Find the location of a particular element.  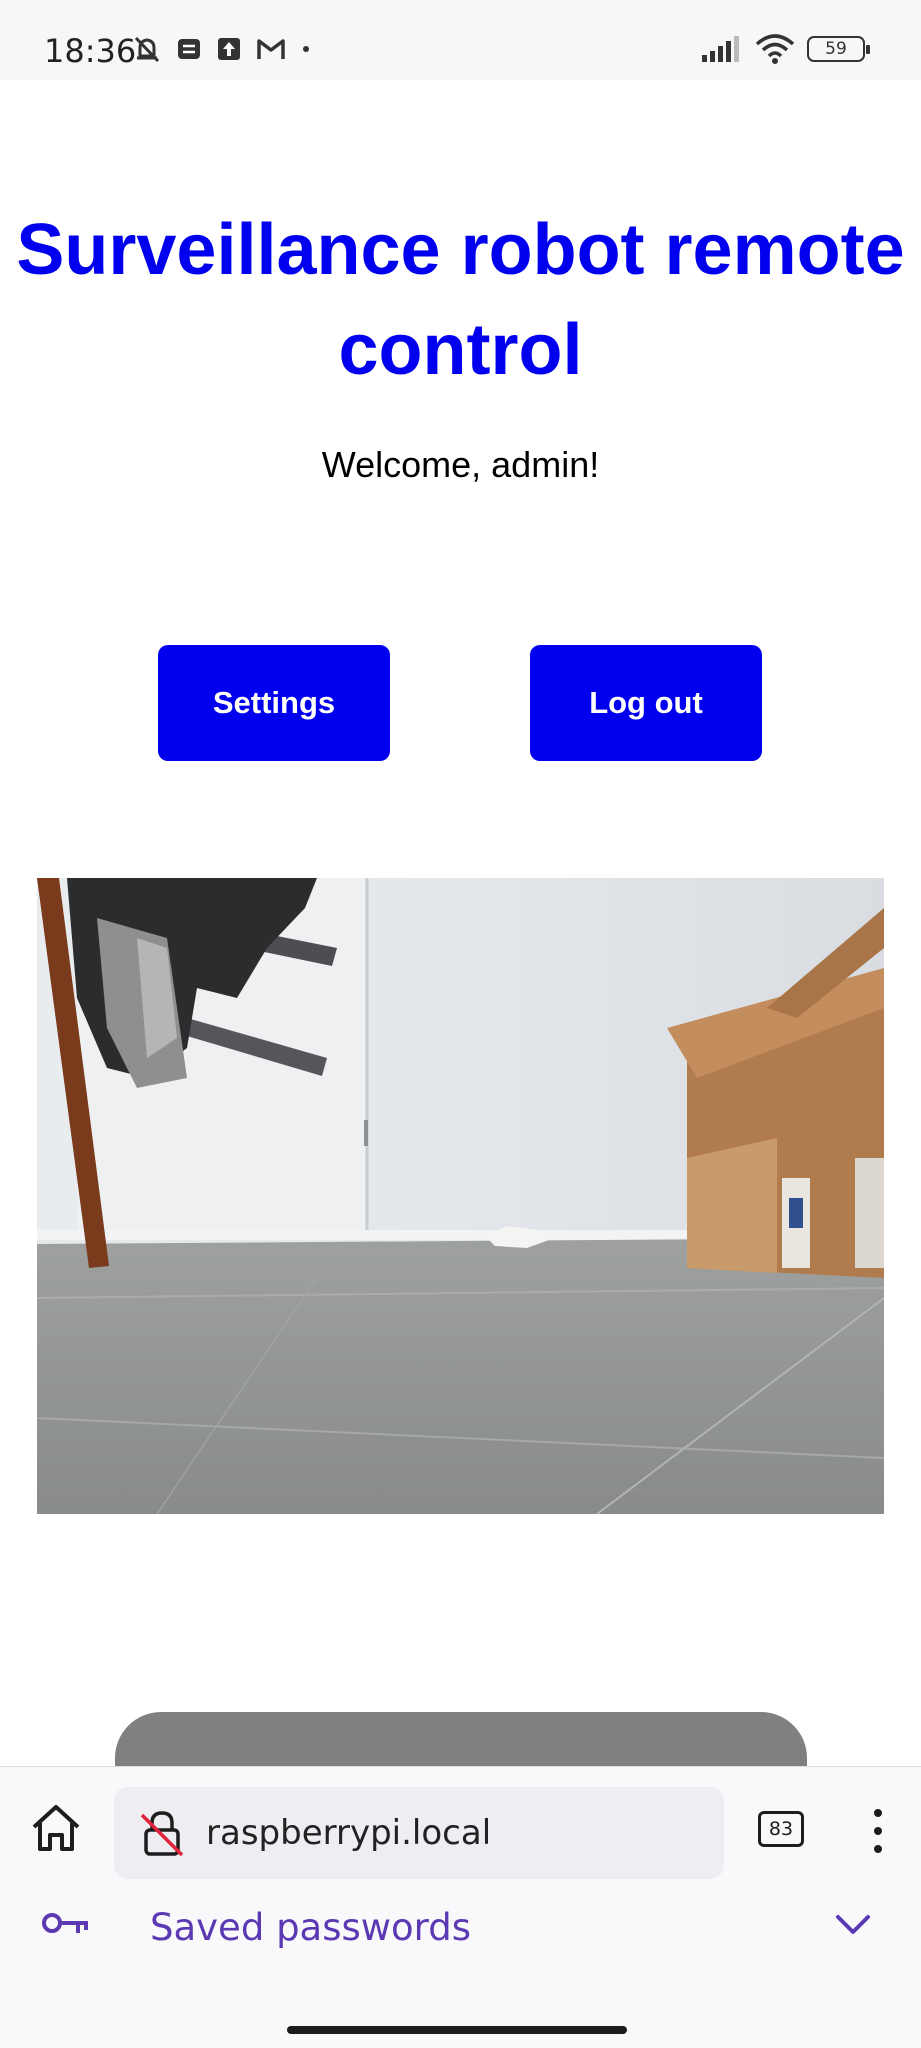

gmail-icon is located at coordinates (271, 49).